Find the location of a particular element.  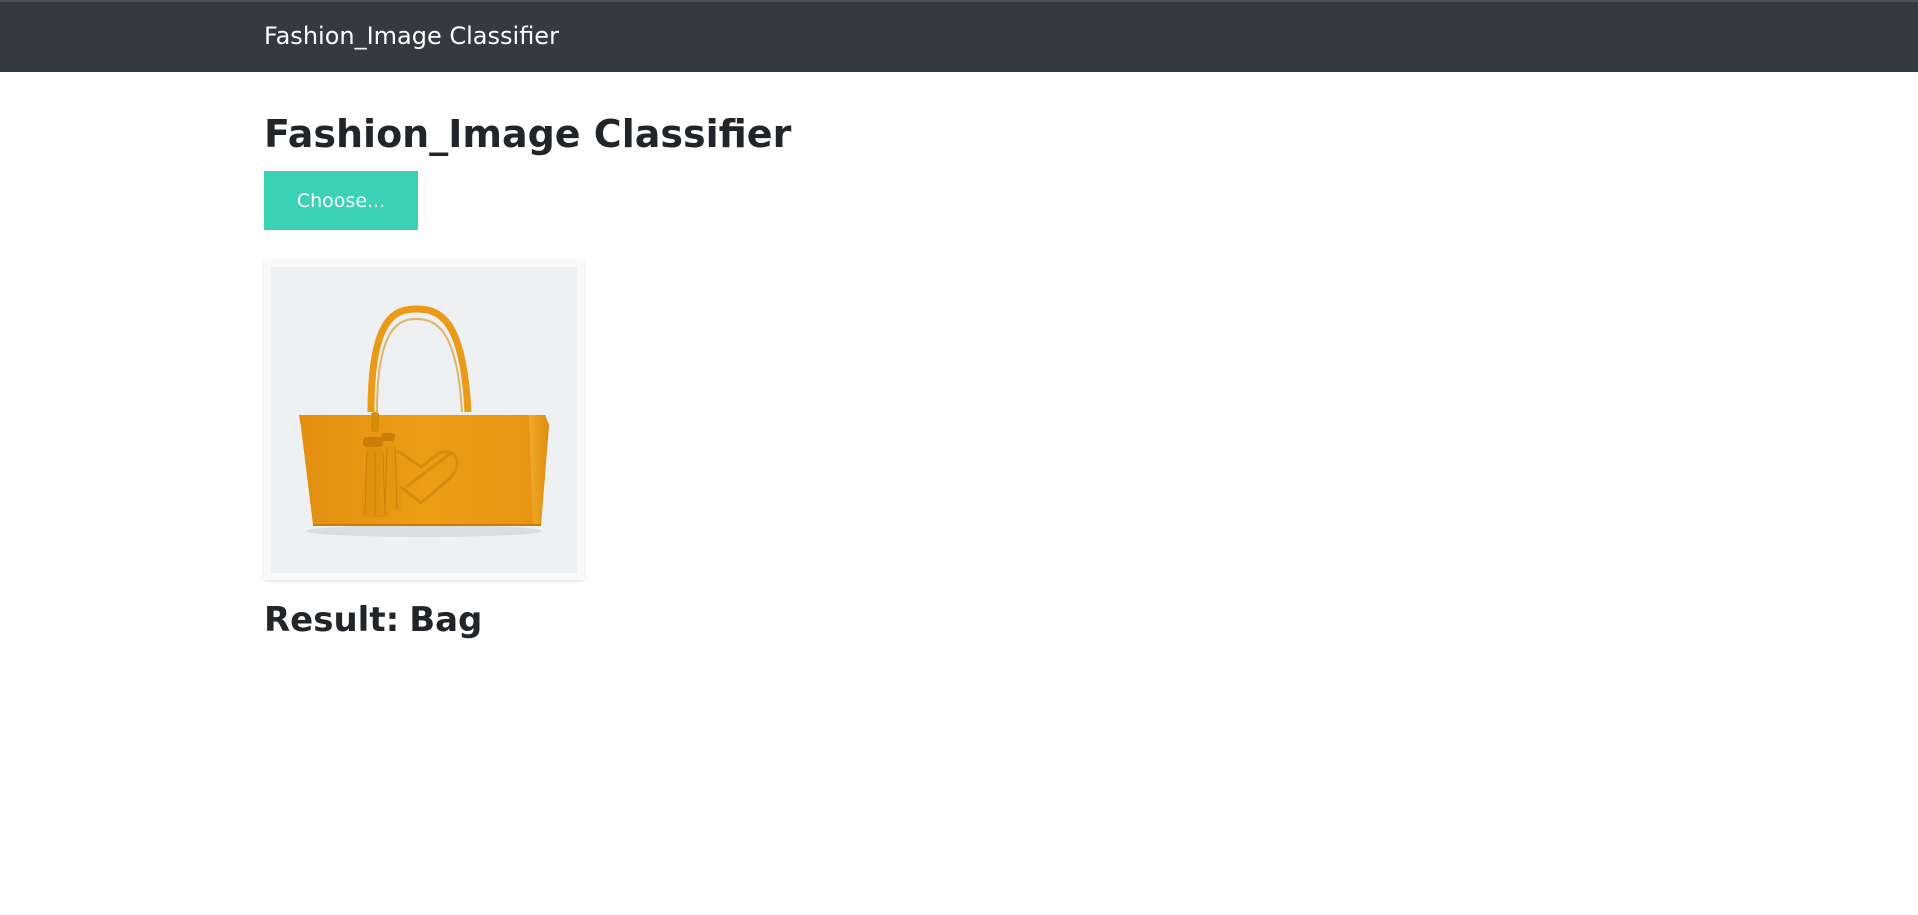

tote-bag-image is located at coordinates (424, 421).